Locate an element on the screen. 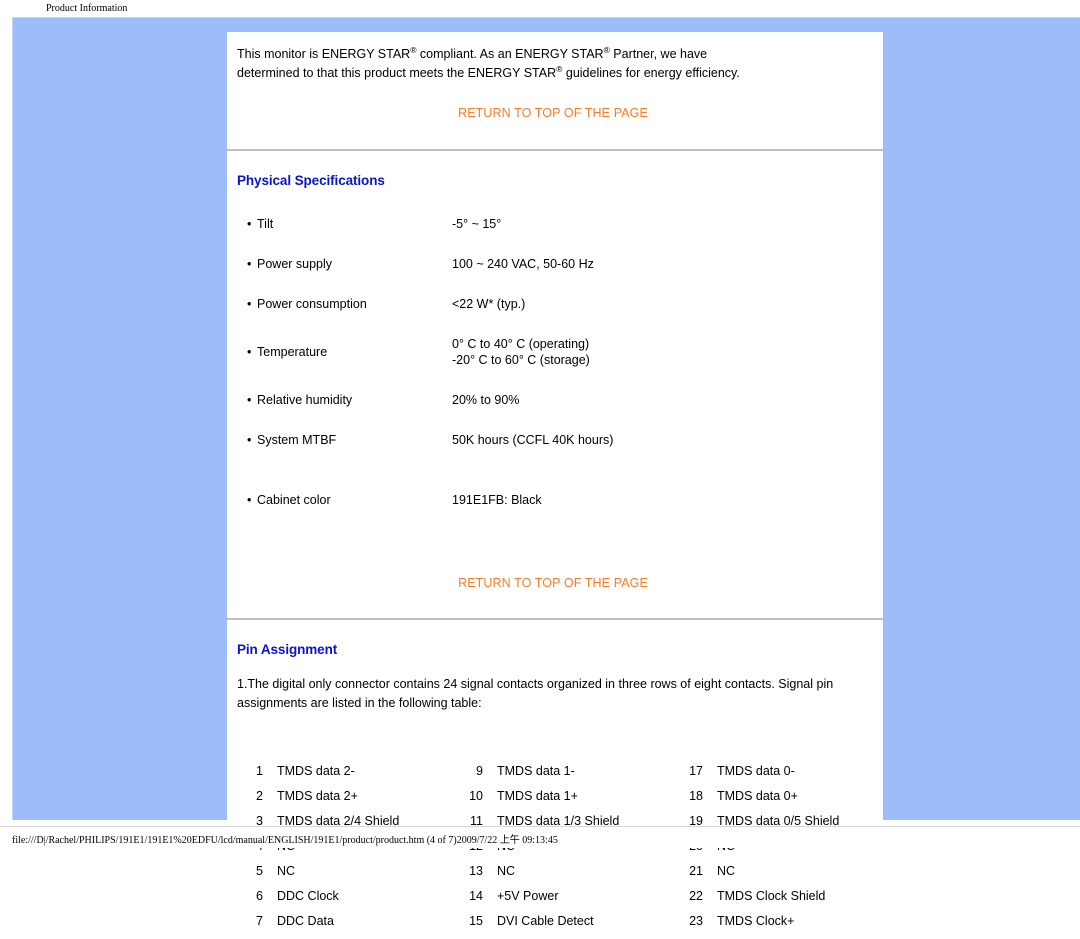 The image size is (1080, 939). pin-number: 23 is located at coordinates (696, 921).